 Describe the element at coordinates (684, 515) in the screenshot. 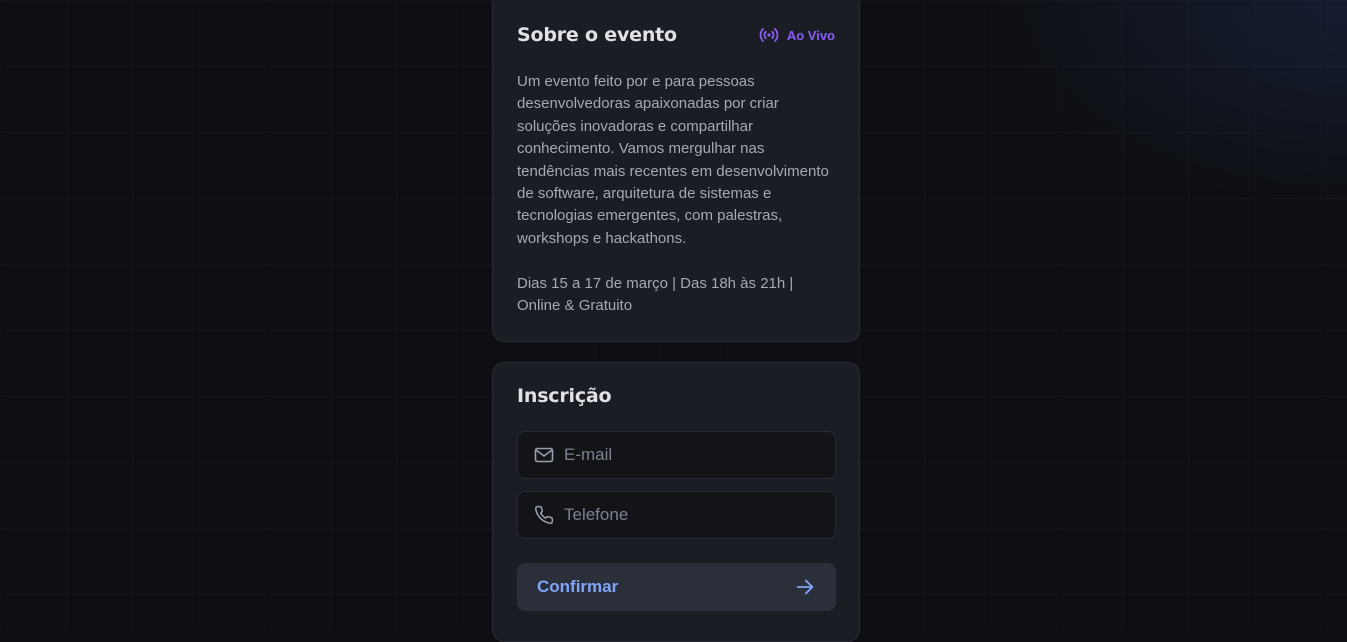

I see `phone-input` at that location.